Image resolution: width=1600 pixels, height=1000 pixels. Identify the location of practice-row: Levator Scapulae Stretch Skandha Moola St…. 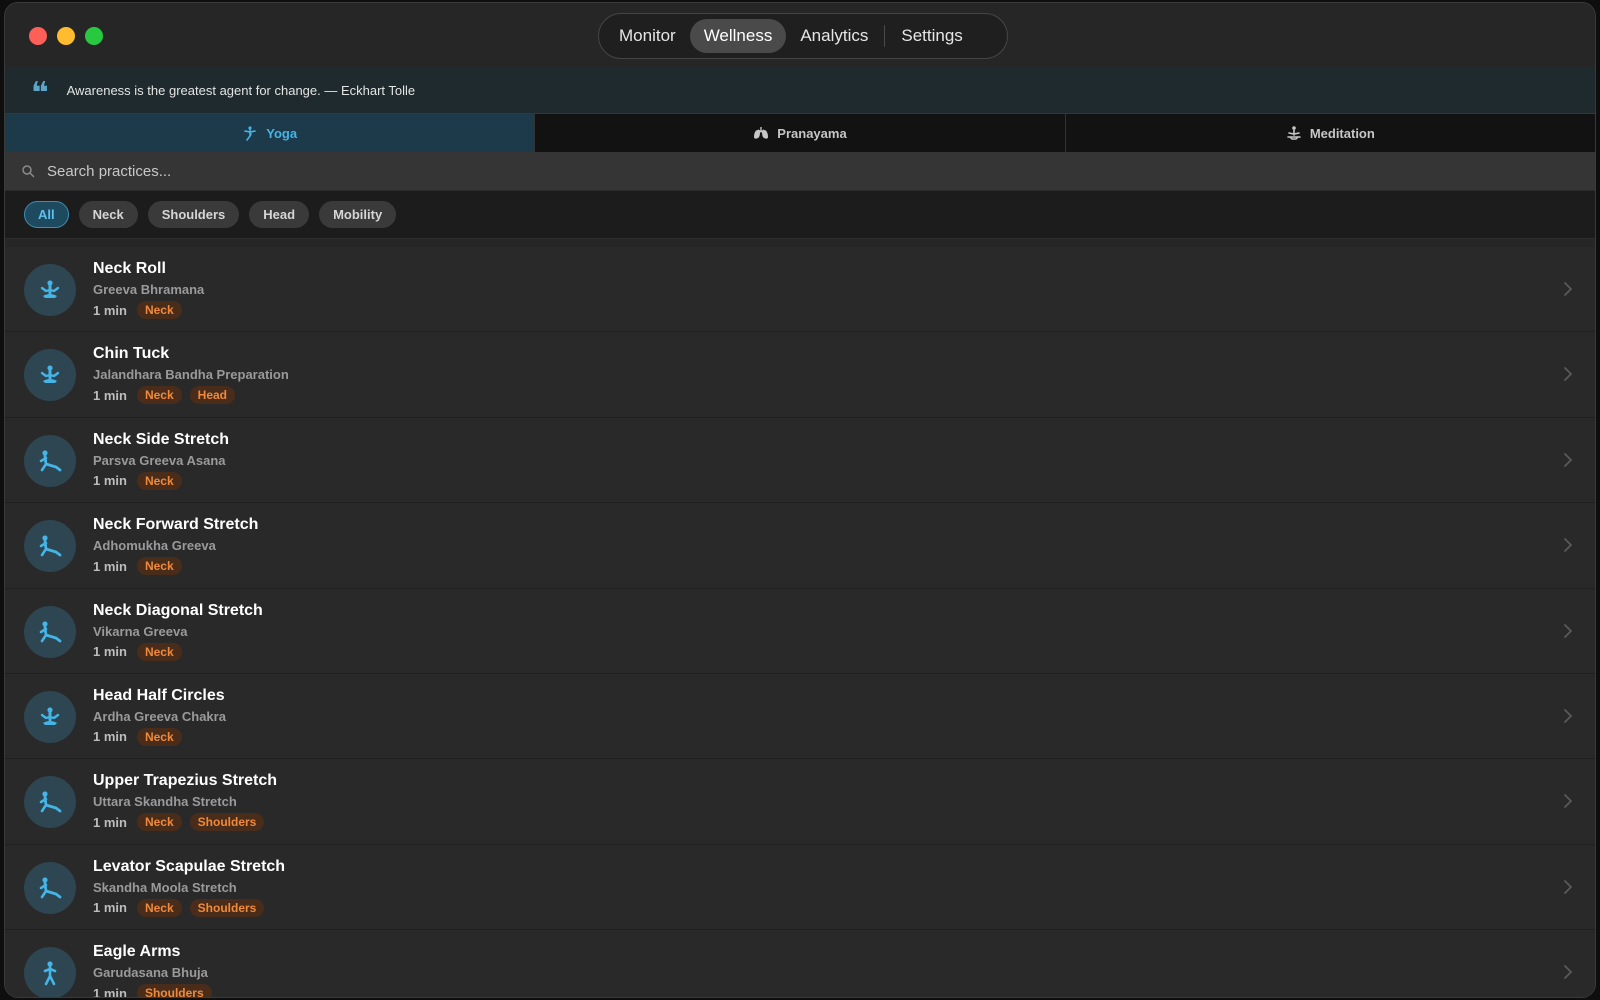
(800, 887).